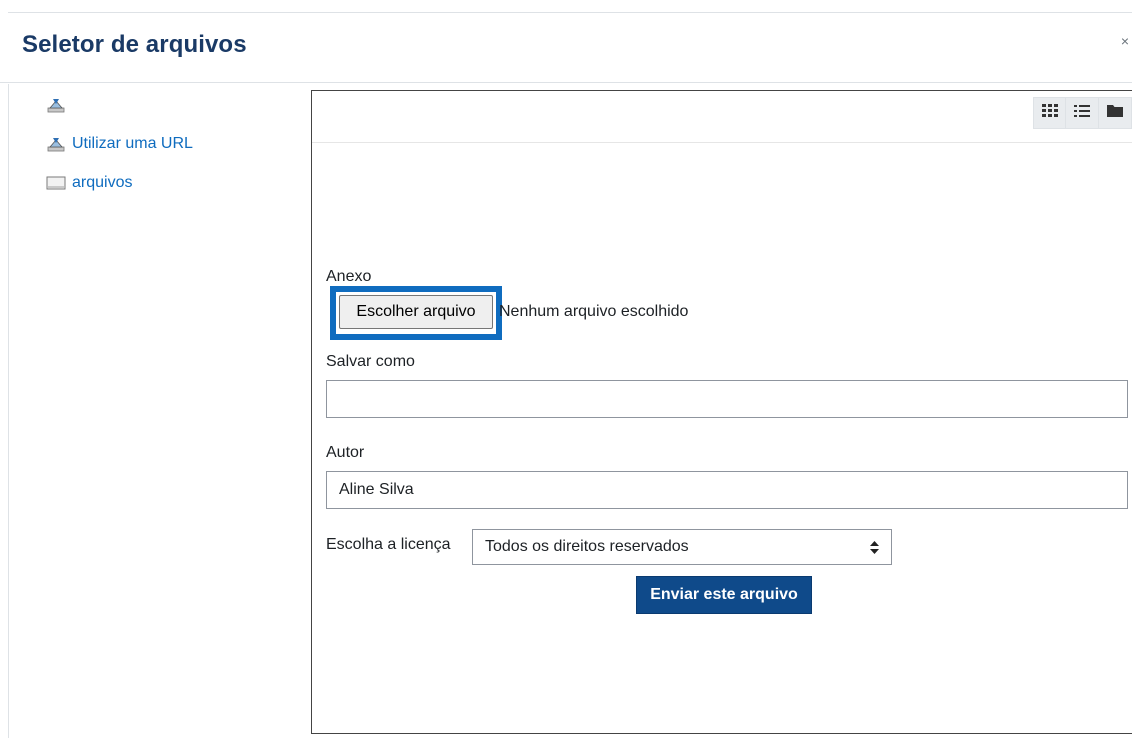 The image size is (1132, 738). Describe the element at coordinates (171, 183) in the screenshot. I see `repository-item-files: arquivos` at that location.